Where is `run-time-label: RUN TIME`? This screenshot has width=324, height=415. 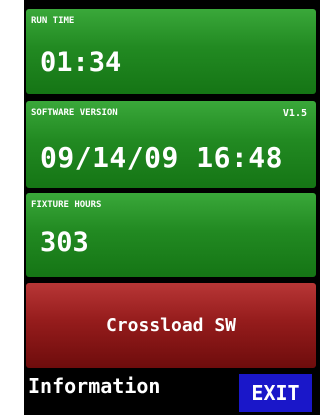
run-time-label: RUN TIME is located at coordinates (53, 21).